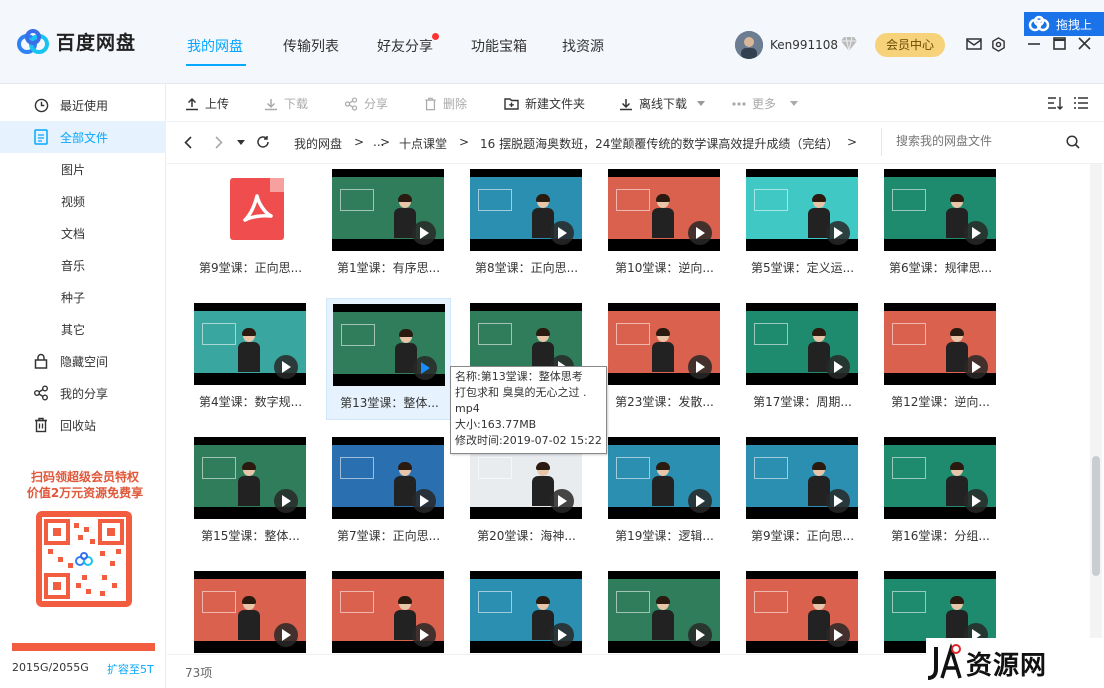 This screenshot has width=1104, height=688. Describe the element at coordinates (83, 393) in the screenshot. I see `sidebar-item-my-share: 我的分享` at that location.